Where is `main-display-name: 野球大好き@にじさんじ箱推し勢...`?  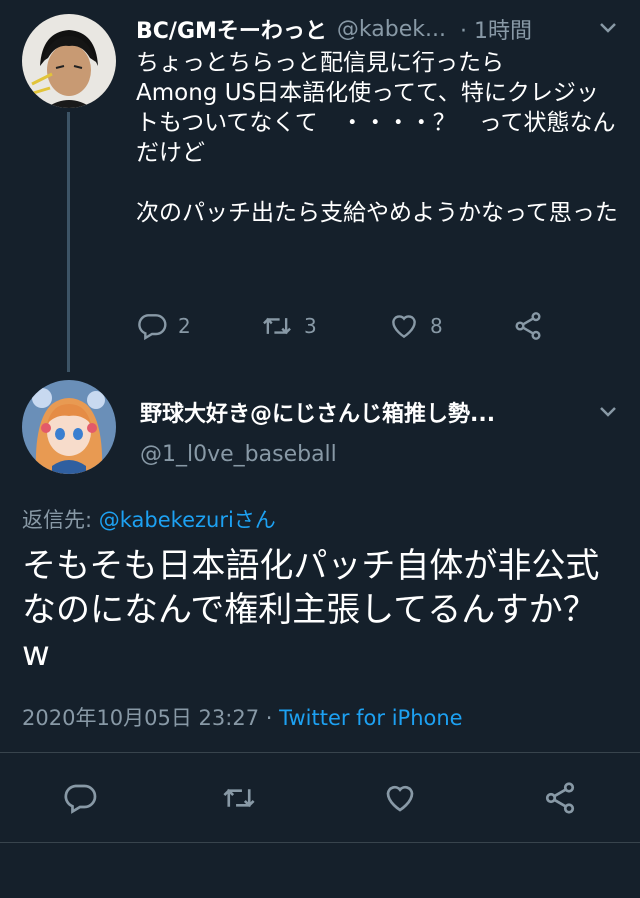
main-display-name: 野球大好き@にじさんじ箱推し勢... is located at coordinates (317, 412).